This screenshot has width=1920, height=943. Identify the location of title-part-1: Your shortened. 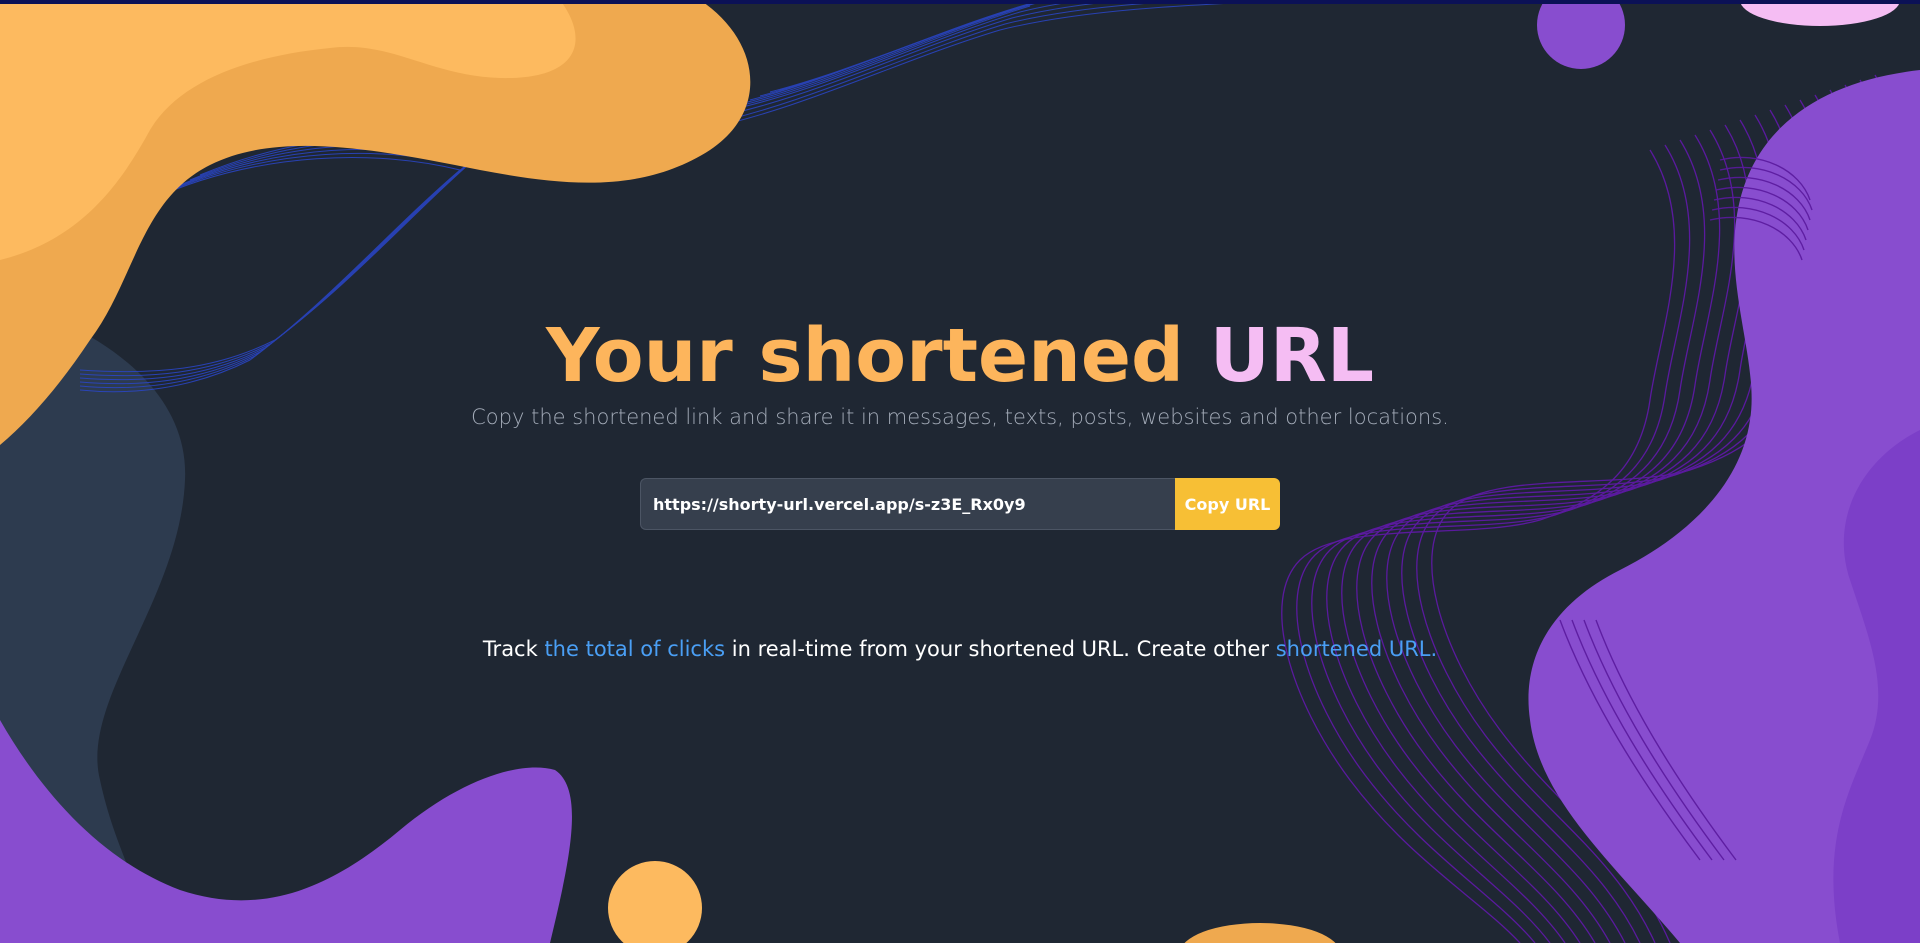
(877, 356).